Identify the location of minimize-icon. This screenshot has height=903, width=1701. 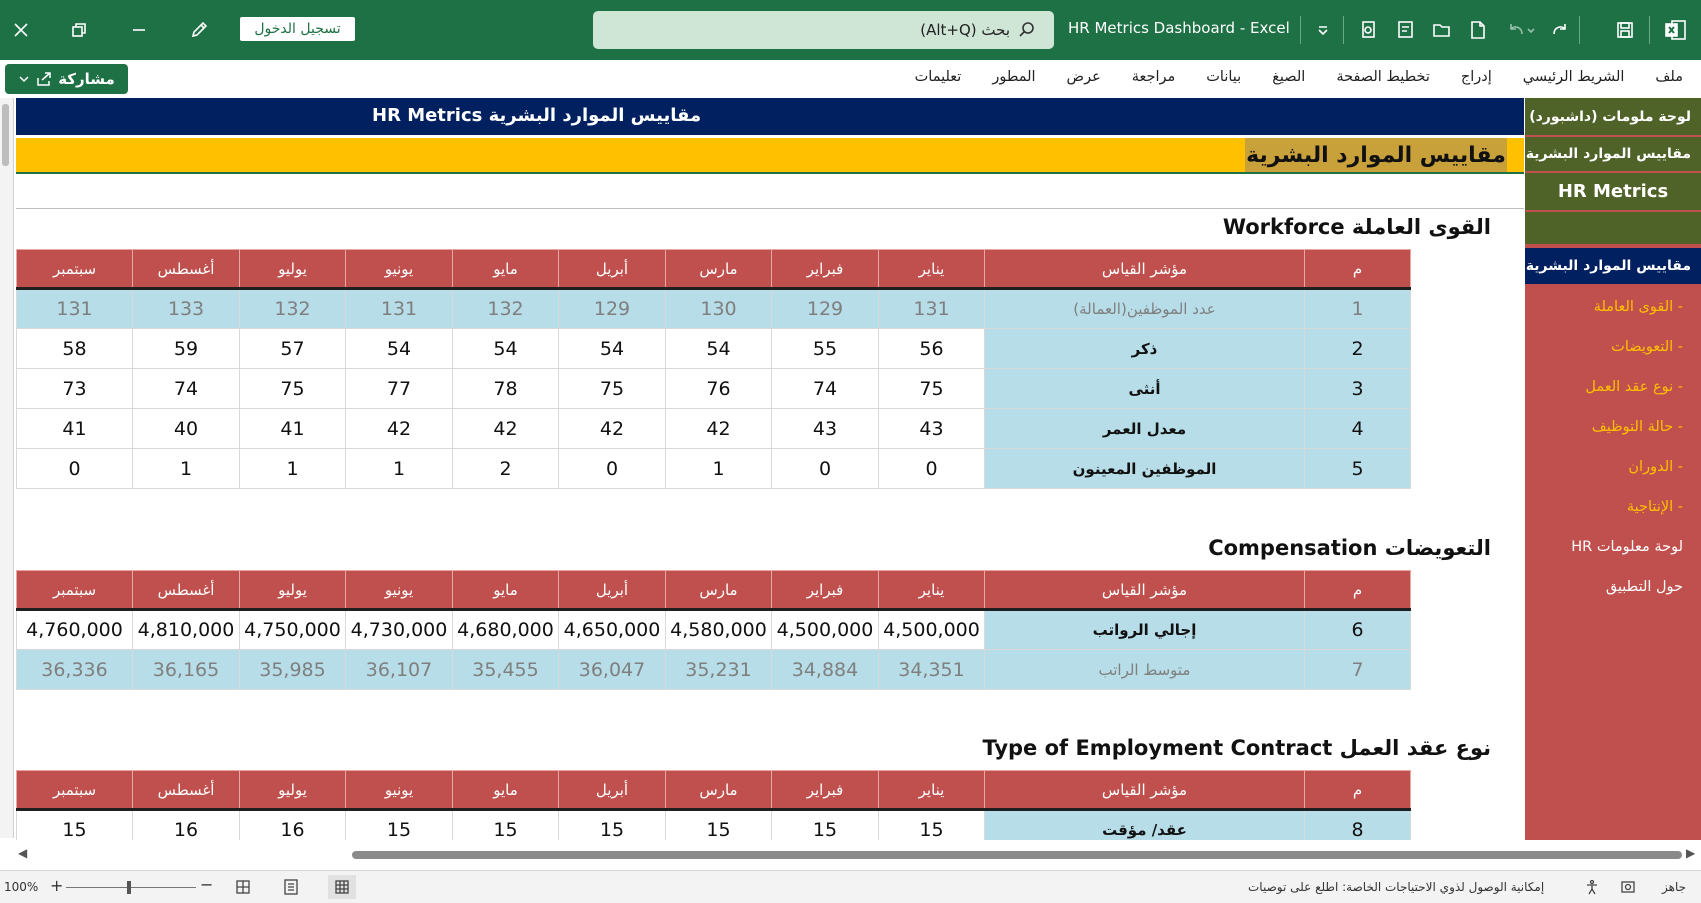
(139, 30).